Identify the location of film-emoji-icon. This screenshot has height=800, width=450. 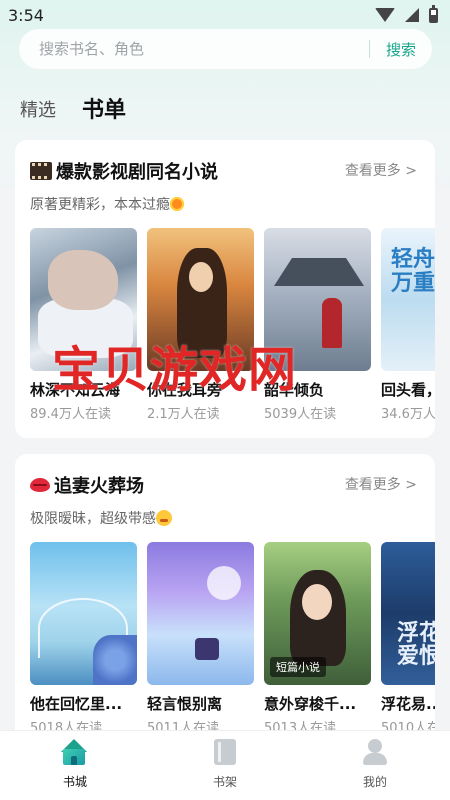
(41, 171).